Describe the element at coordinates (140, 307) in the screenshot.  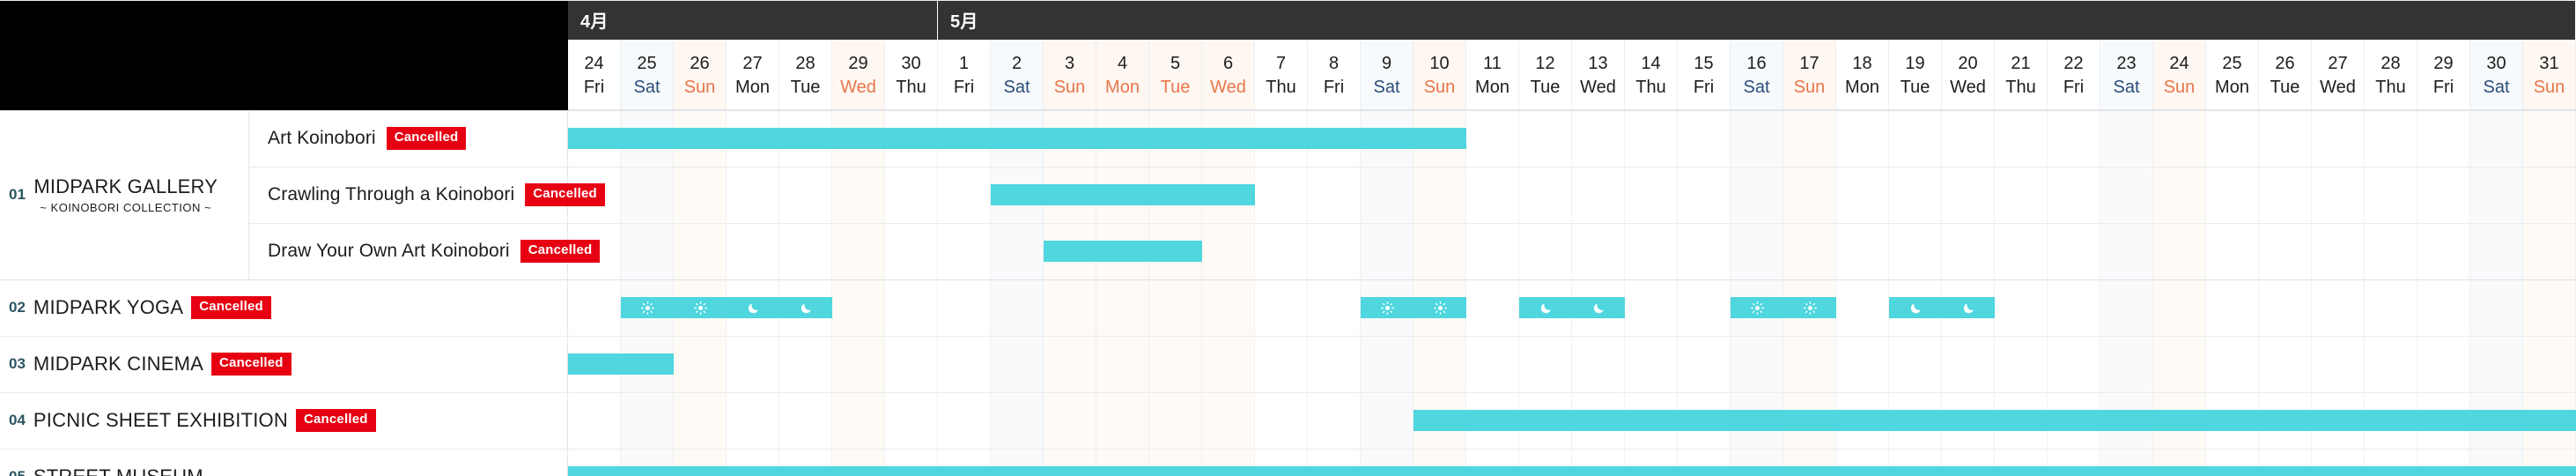
I see `group-label-02: 02 MIDPARK YOGA Cancelled` at that location.